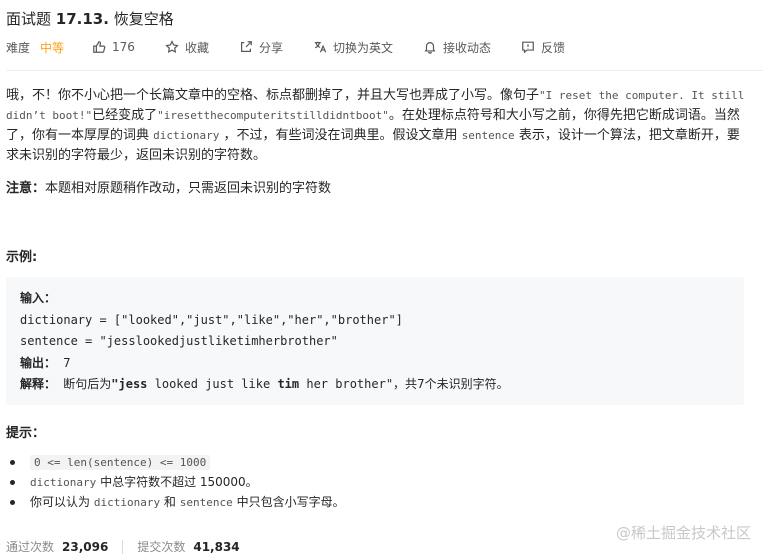  Describe the element at coordinates (26, 188) in the screenshot. I see `note-label: 注意：` at that location.